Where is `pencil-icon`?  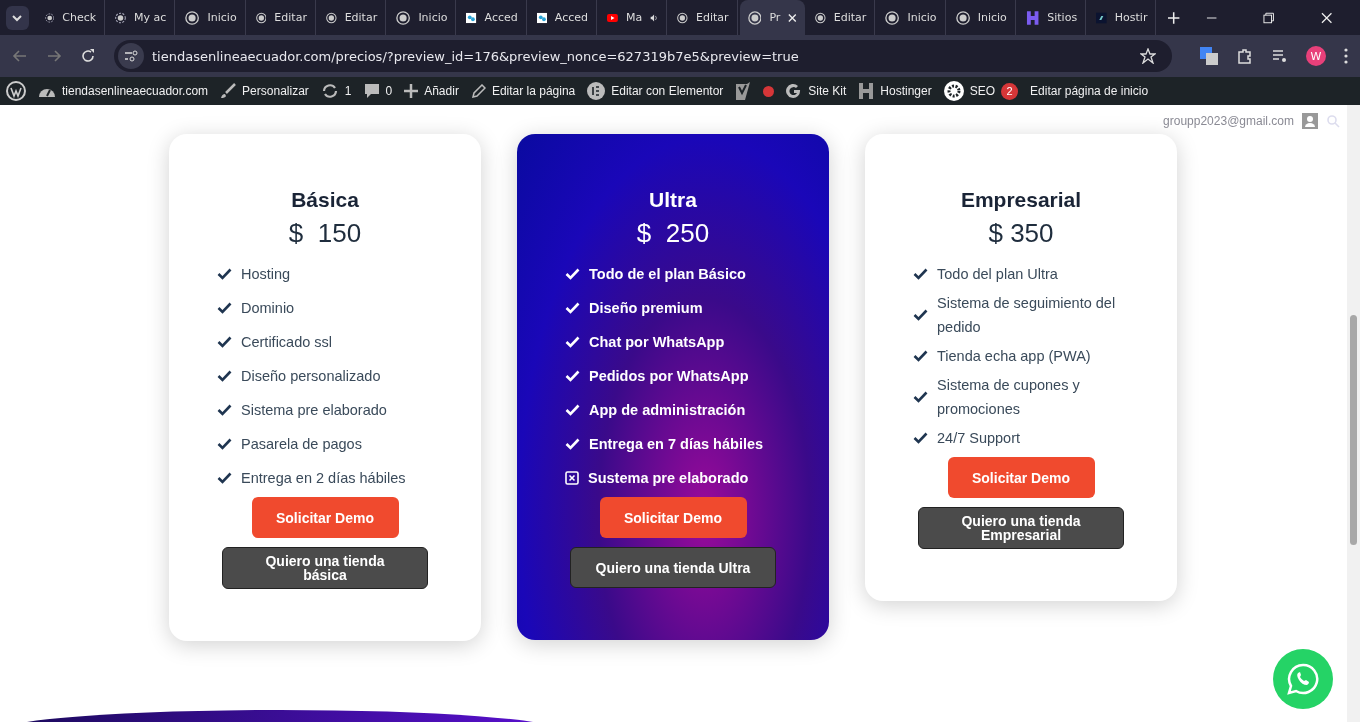
pencil-icon is located at coordinates (478, 91).